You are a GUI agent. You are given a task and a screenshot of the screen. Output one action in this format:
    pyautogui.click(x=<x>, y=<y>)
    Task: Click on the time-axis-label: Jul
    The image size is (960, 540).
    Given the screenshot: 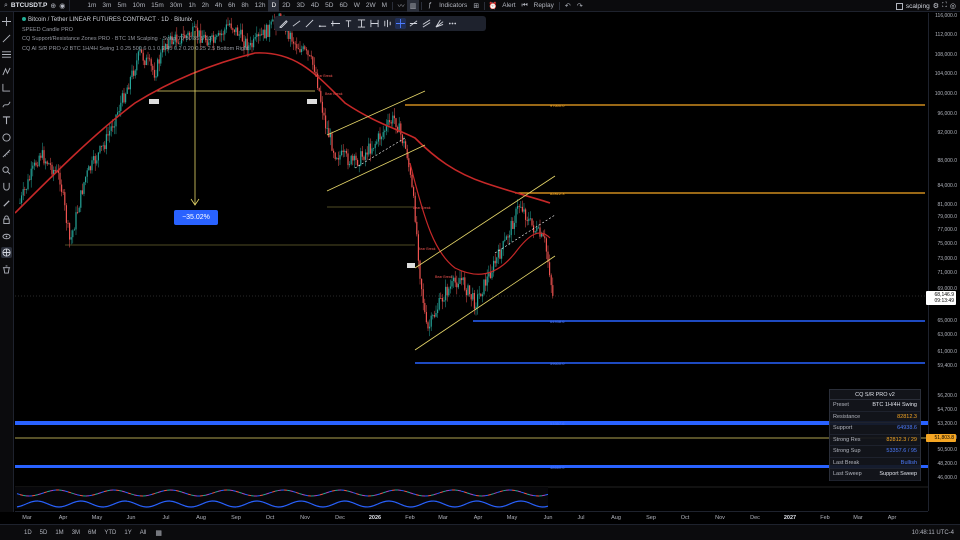 What is the action you would take?
    pyautogui.click(x=581, y=518)
    